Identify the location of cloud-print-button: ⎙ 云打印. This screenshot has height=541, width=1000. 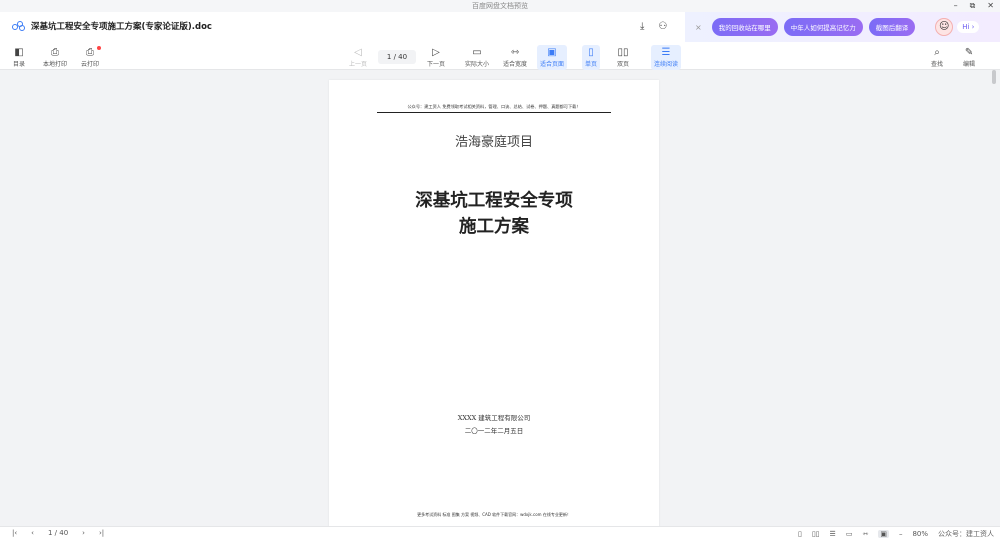
(90, 57).